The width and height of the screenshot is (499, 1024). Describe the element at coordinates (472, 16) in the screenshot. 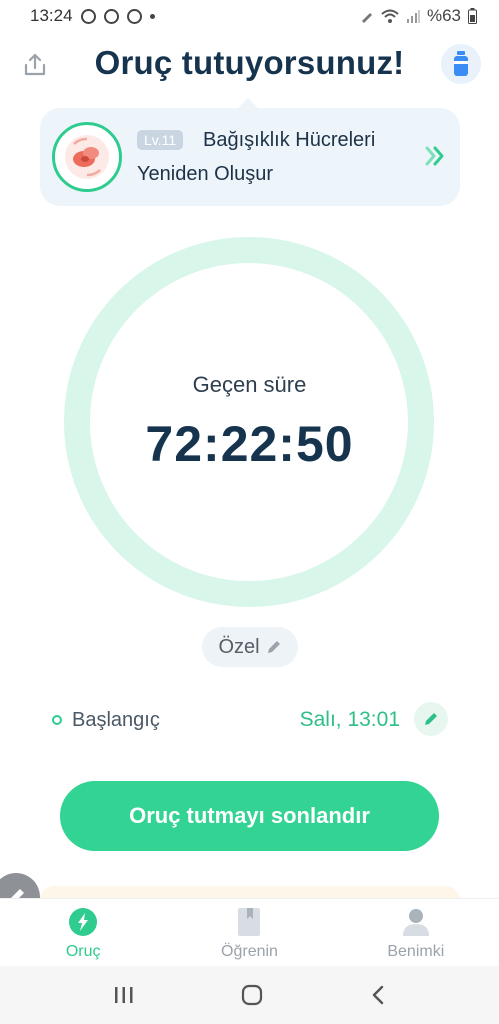

I see `battery-icon` at that location.